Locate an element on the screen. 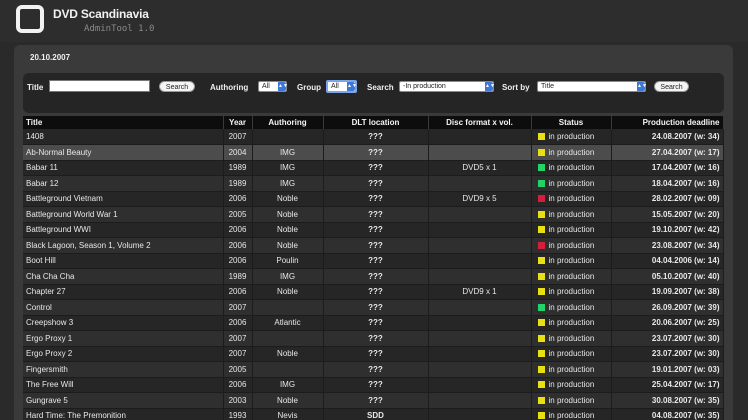 This screenshot has height=420, width=748. column-header-deadline: Production deadline is located at coordinates (667, 122).